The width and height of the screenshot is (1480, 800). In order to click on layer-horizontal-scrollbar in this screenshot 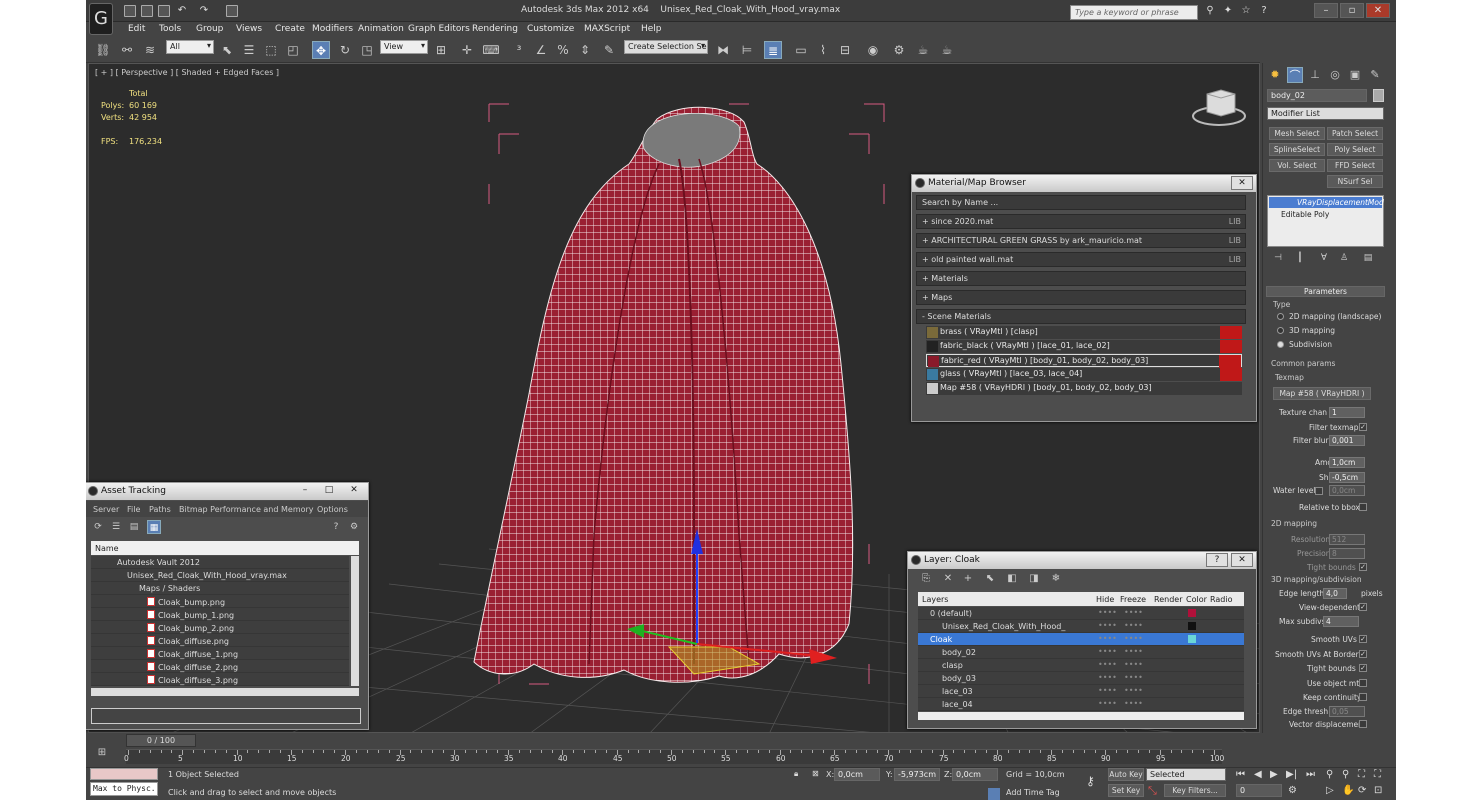, I will do `click(1081, 716)`.